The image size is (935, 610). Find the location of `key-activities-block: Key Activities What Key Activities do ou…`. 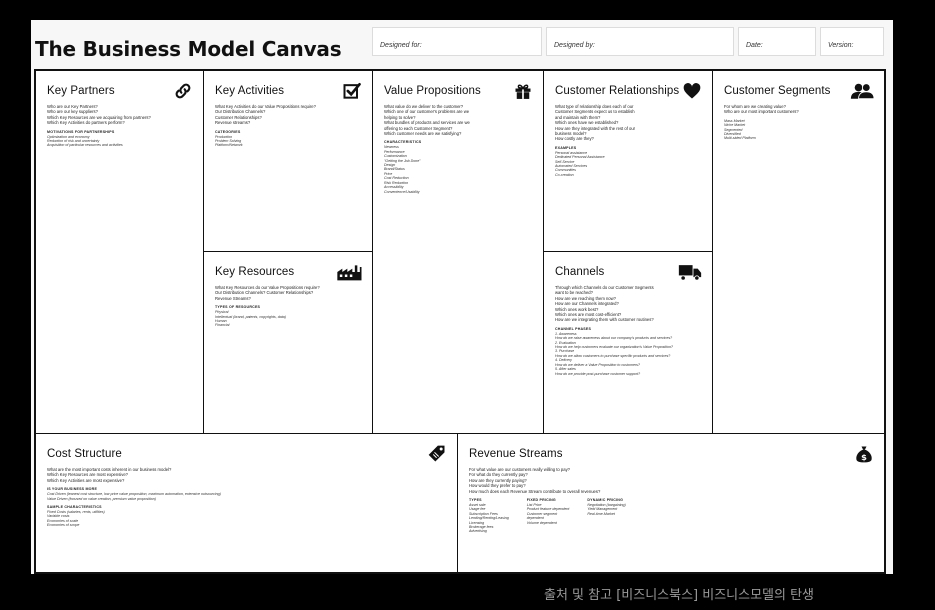

key-activities-block: Key Activities What Key Activities do ou… is located at coordinates (288, 161).